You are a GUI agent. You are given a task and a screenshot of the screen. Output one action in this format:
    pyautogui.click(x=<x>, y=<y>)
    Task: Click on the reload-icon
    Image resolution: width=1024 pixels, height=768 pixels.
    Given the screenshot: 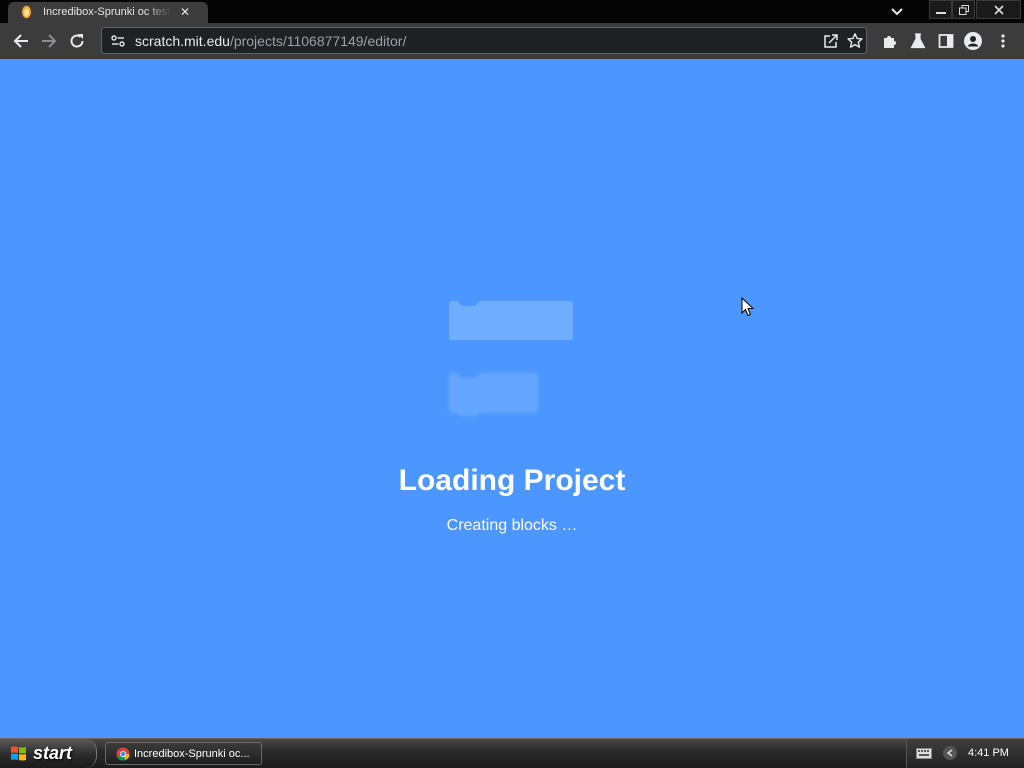 What is the action you would take?
    pyautogui.click(x=77, y=41)
    